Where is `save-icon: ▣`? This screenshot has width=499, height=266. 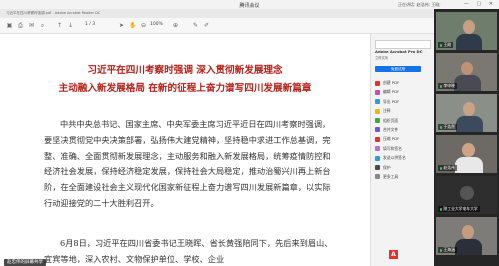 save-icon: ▣ is located at coordinates (9, 25).